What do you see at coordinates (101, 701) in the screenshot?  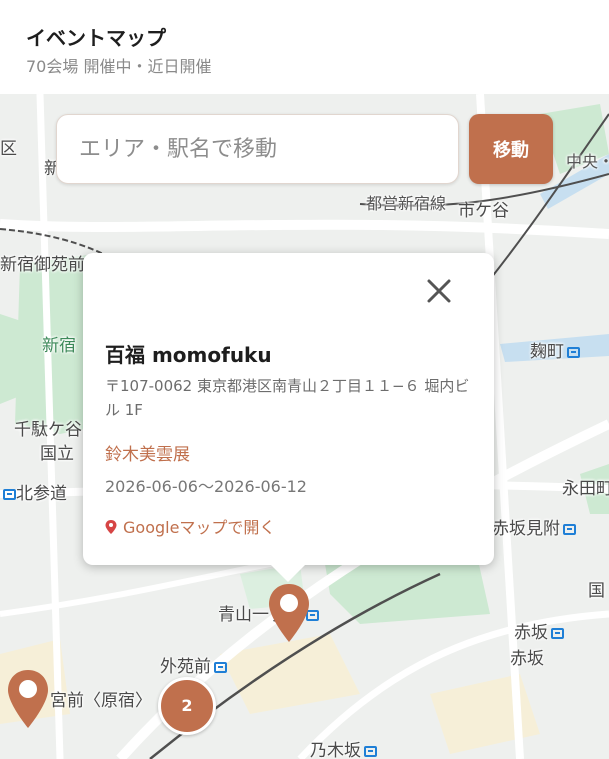 I see `map-label-meiji-jingumae: 宮前〈原宿〉` at bounding box center [101, 701].